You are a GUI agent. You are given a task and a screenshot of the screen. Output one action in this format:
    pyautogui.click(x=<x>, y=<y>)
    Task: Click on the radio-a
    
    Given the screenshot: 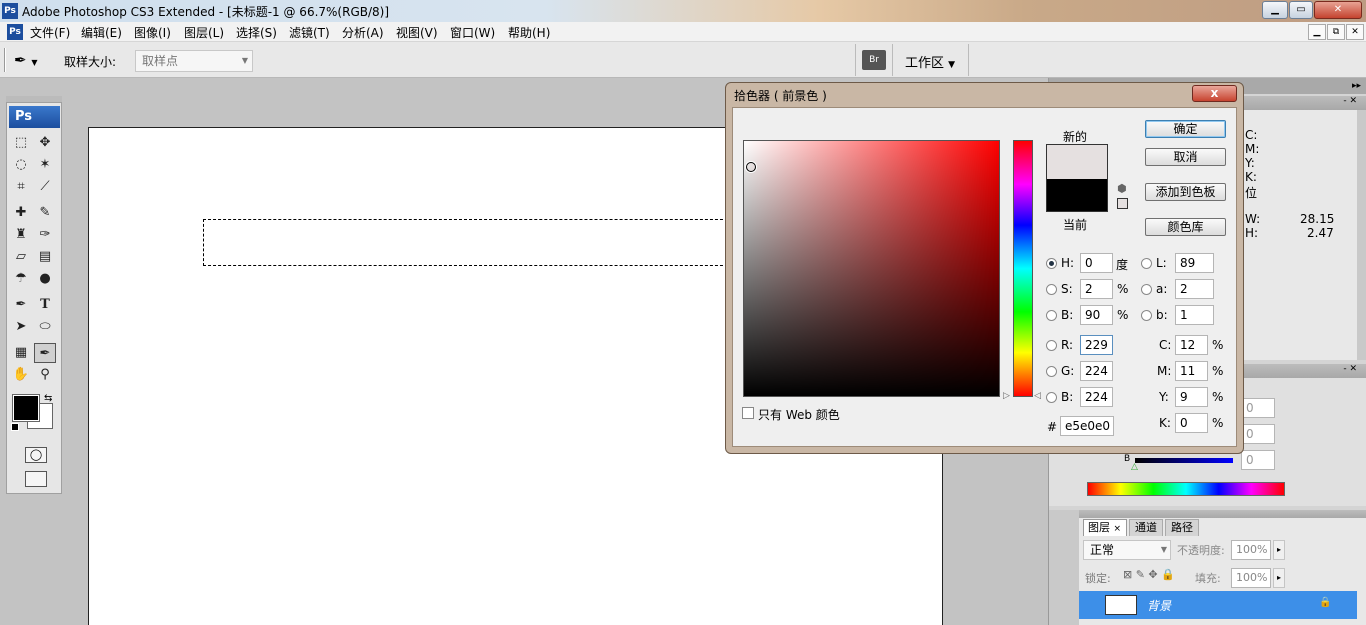 What is the action you would take?
    pyautogui.click(x=1146, y=289)
    